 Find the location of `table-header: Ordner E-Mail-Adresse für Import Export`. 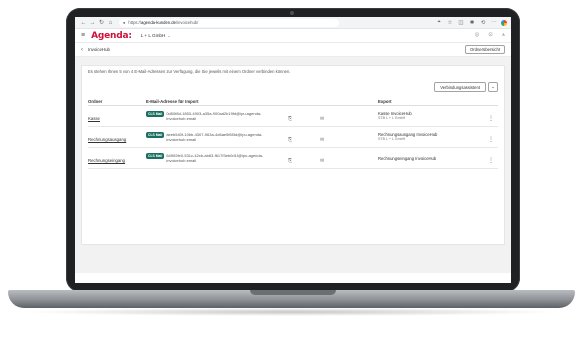

table-header: Ordner E-Mail-Adresse für Import Export is located at coordinates (293, 101).